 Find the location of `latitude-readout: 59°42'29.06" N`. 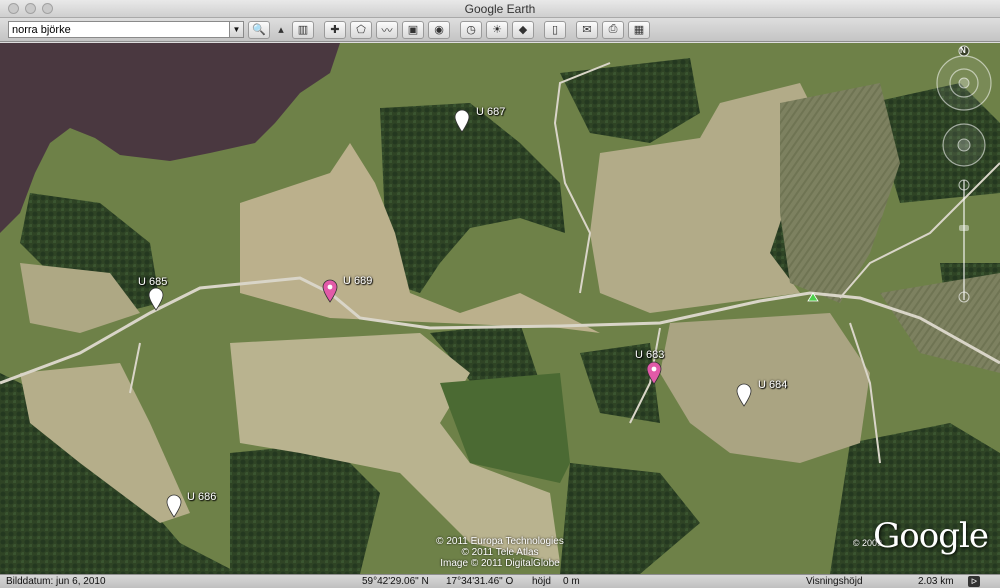

latitude-readout: 59°42'29.06" N is located at coordinates (395, 581).